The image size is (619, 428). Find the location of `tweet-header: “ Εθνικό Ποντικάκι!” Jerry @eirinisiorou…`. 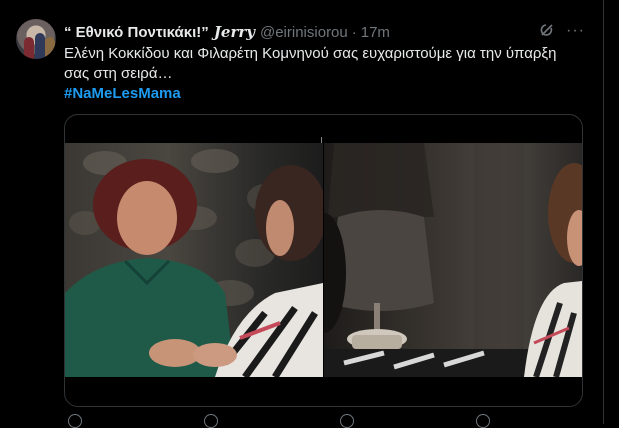

tweet-header: “ Εθνικό Ποντικάκι!” Jerry @eirinisiorou… is located at coordinates (227, 32).